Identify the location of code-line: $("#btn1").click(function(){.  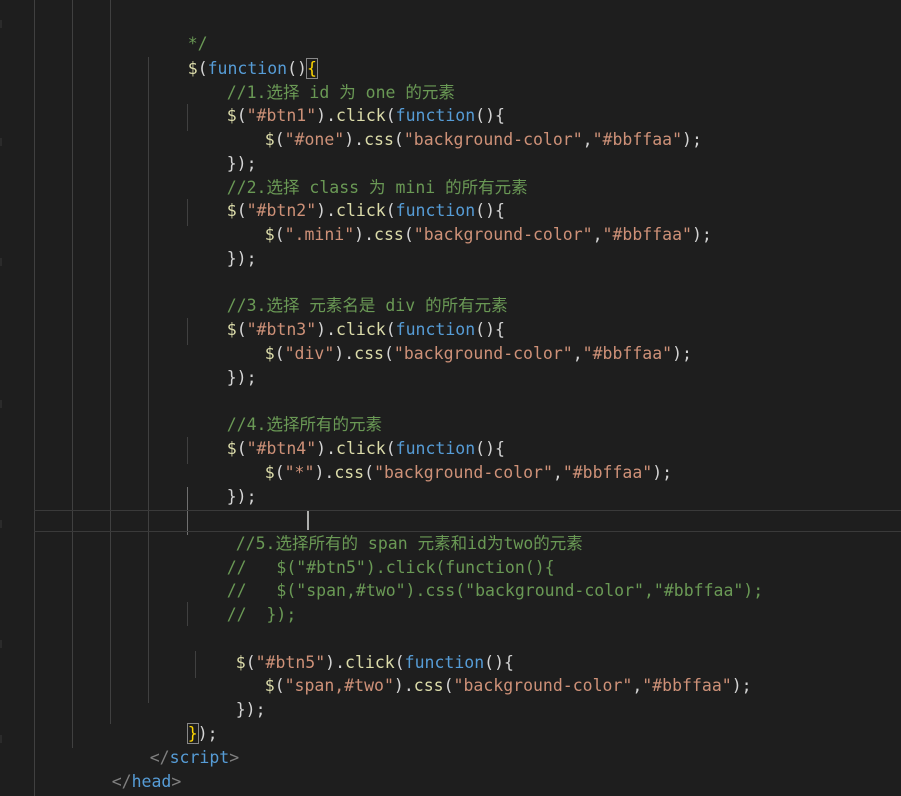
(346, 103).